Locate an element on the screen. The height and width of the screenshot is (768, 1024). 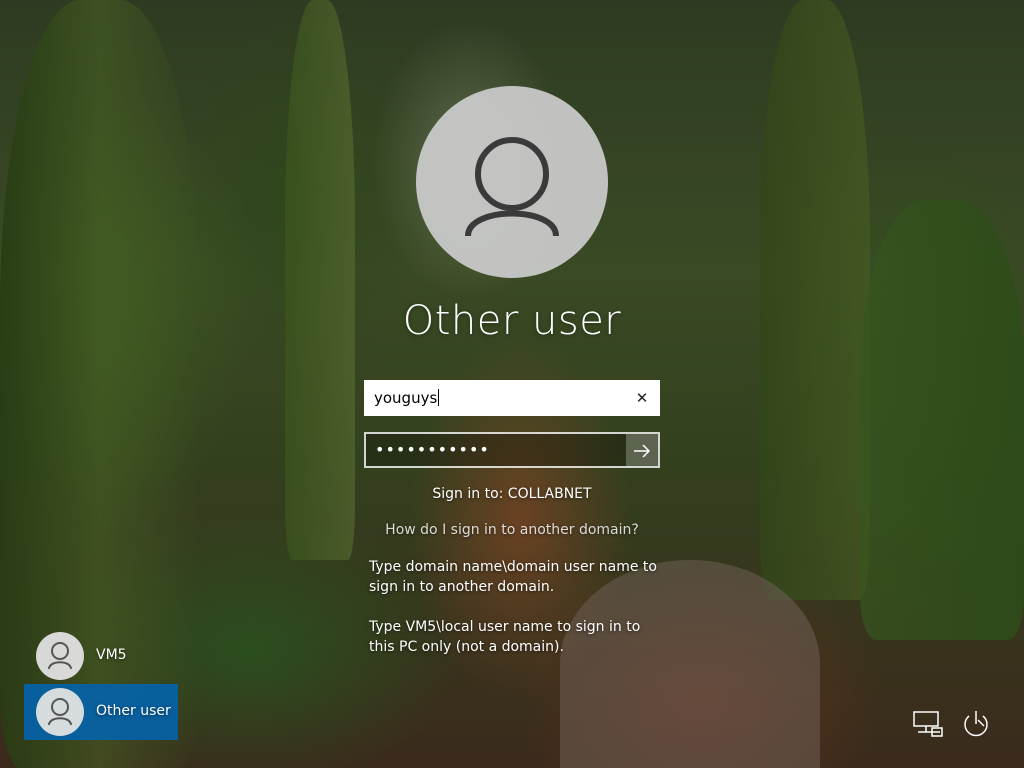
arrow-right-icon is located at coordinates (642, 450).